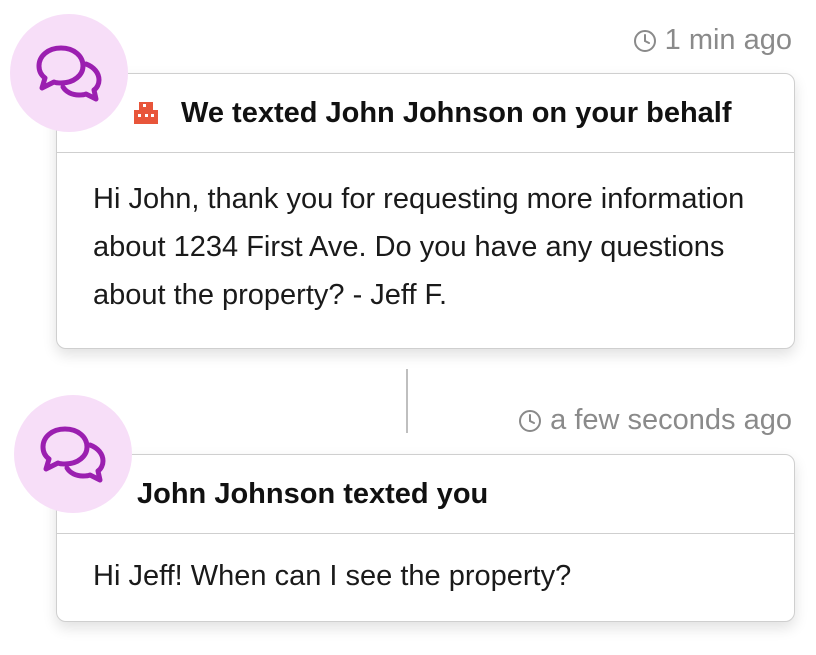 This screenshot has width=816, height=655. Describe the element at coordinates (146, 113) in the screenshot. I see `building-icon` at that location.